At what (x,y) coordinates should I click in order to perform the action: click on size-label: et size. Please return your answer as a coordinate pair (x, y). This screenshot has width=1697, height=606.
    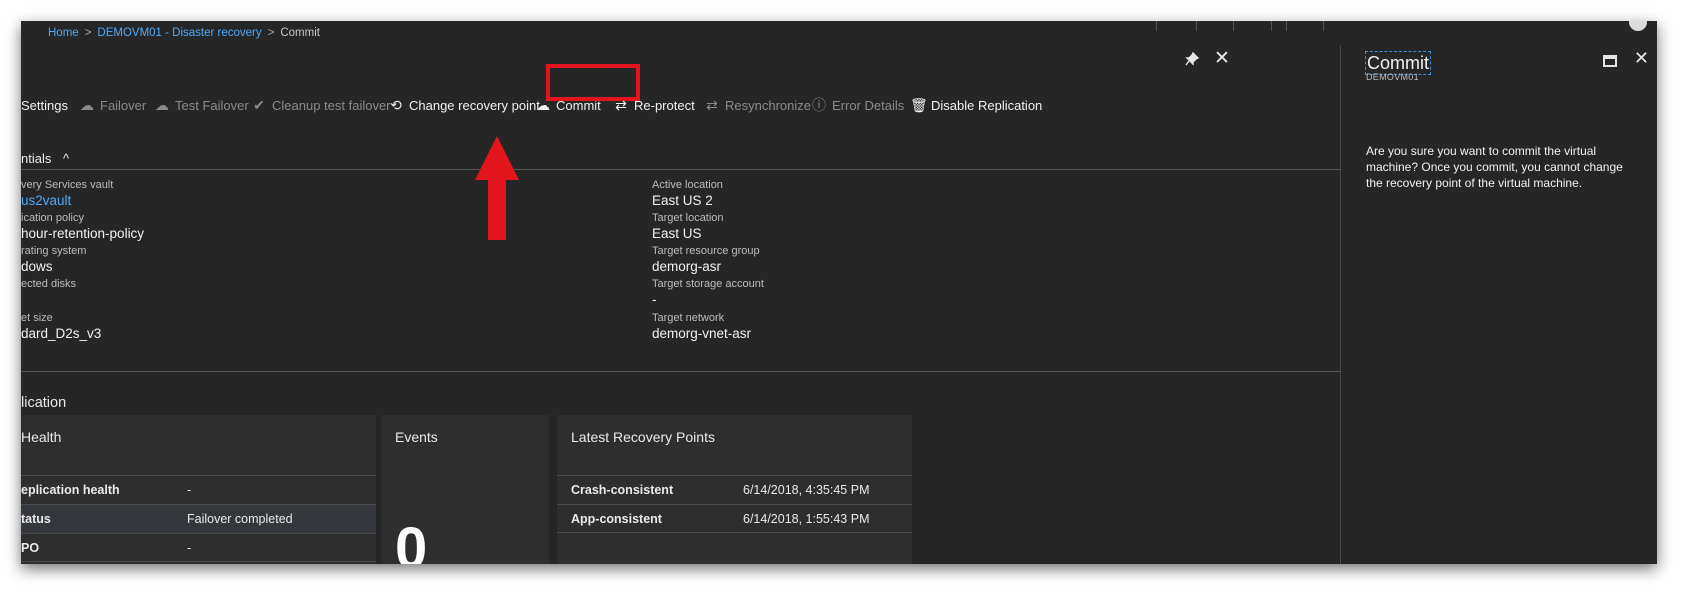
    Looking at the image, I should click on (37, 318).